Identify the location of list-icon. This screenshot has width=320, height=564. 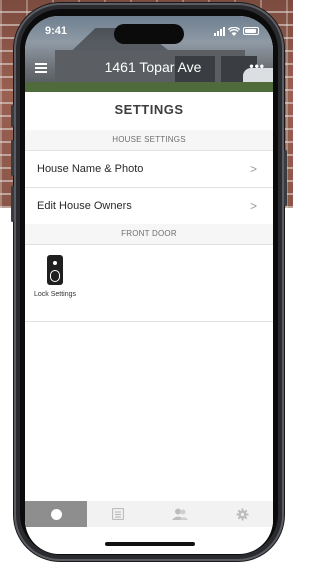
(118, 514).